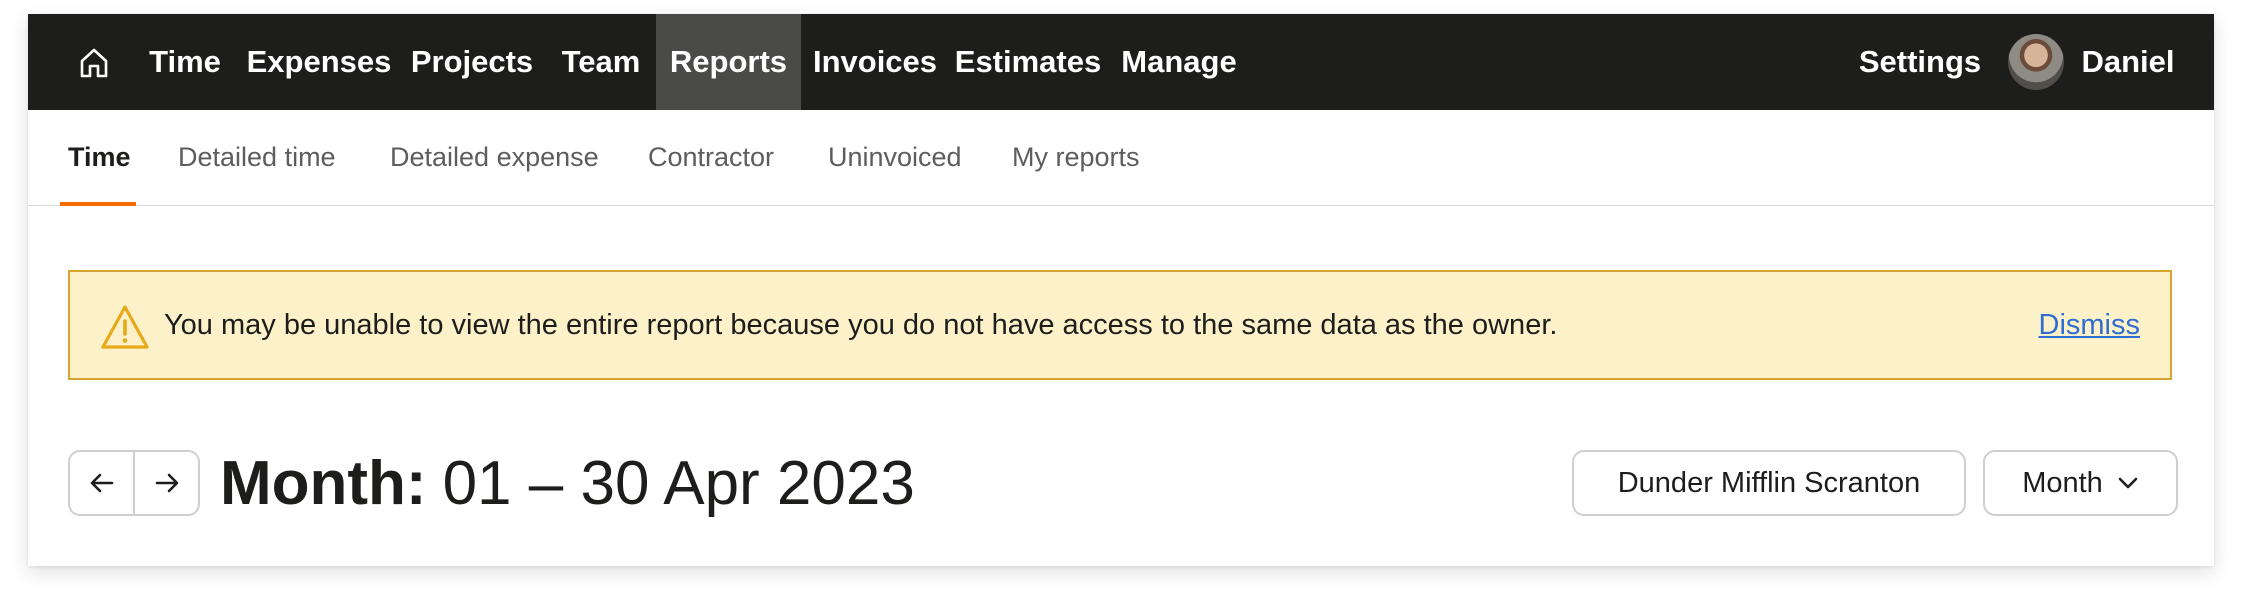 The image size is (2244, 608). What do you see at coordinates (472, 62) in the screenshot?
I see `nav-item-projects: Projects` at bounding box center [472, 62].